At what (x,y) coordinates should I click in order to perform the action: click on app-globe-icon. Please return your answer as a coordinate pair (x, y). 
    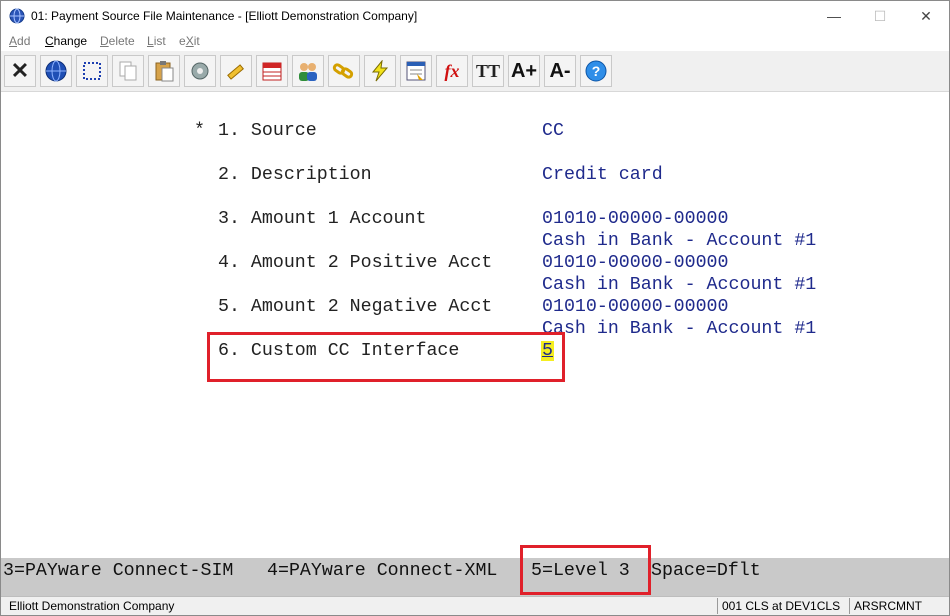
    Looking at the image, I should click on (17, 16).